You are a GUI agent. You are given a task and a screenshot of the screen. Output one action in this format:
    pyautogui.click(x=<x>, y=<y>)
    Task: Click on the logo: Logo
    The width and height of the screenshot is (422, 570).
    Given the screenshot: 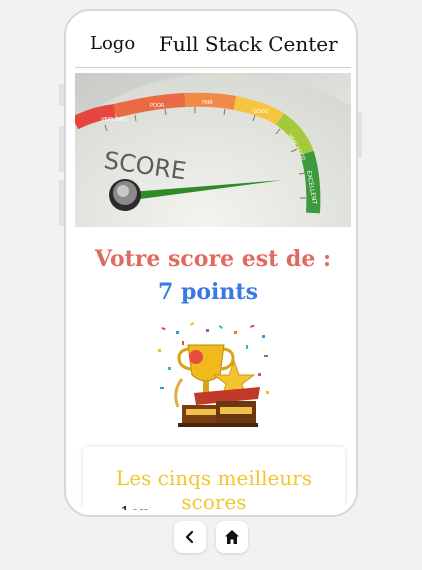 What is the action you would take?
    pyautogui.click(x=112, y=43)
    